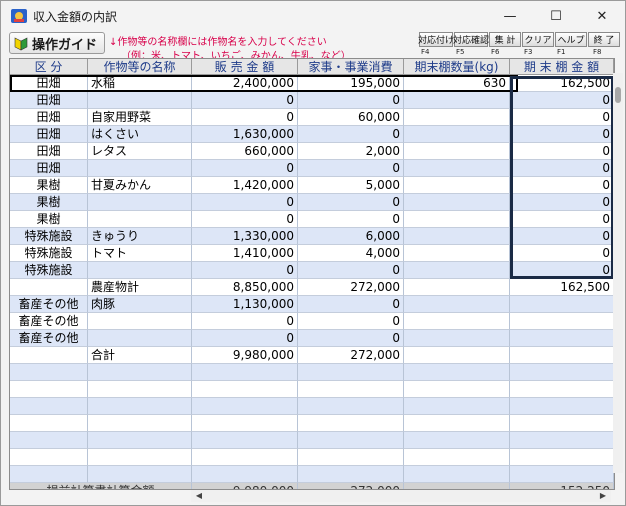 The height and width of the screenshot is (506, 626). I want to click on cell-home-consumption: 6,000, so click(351, 236).